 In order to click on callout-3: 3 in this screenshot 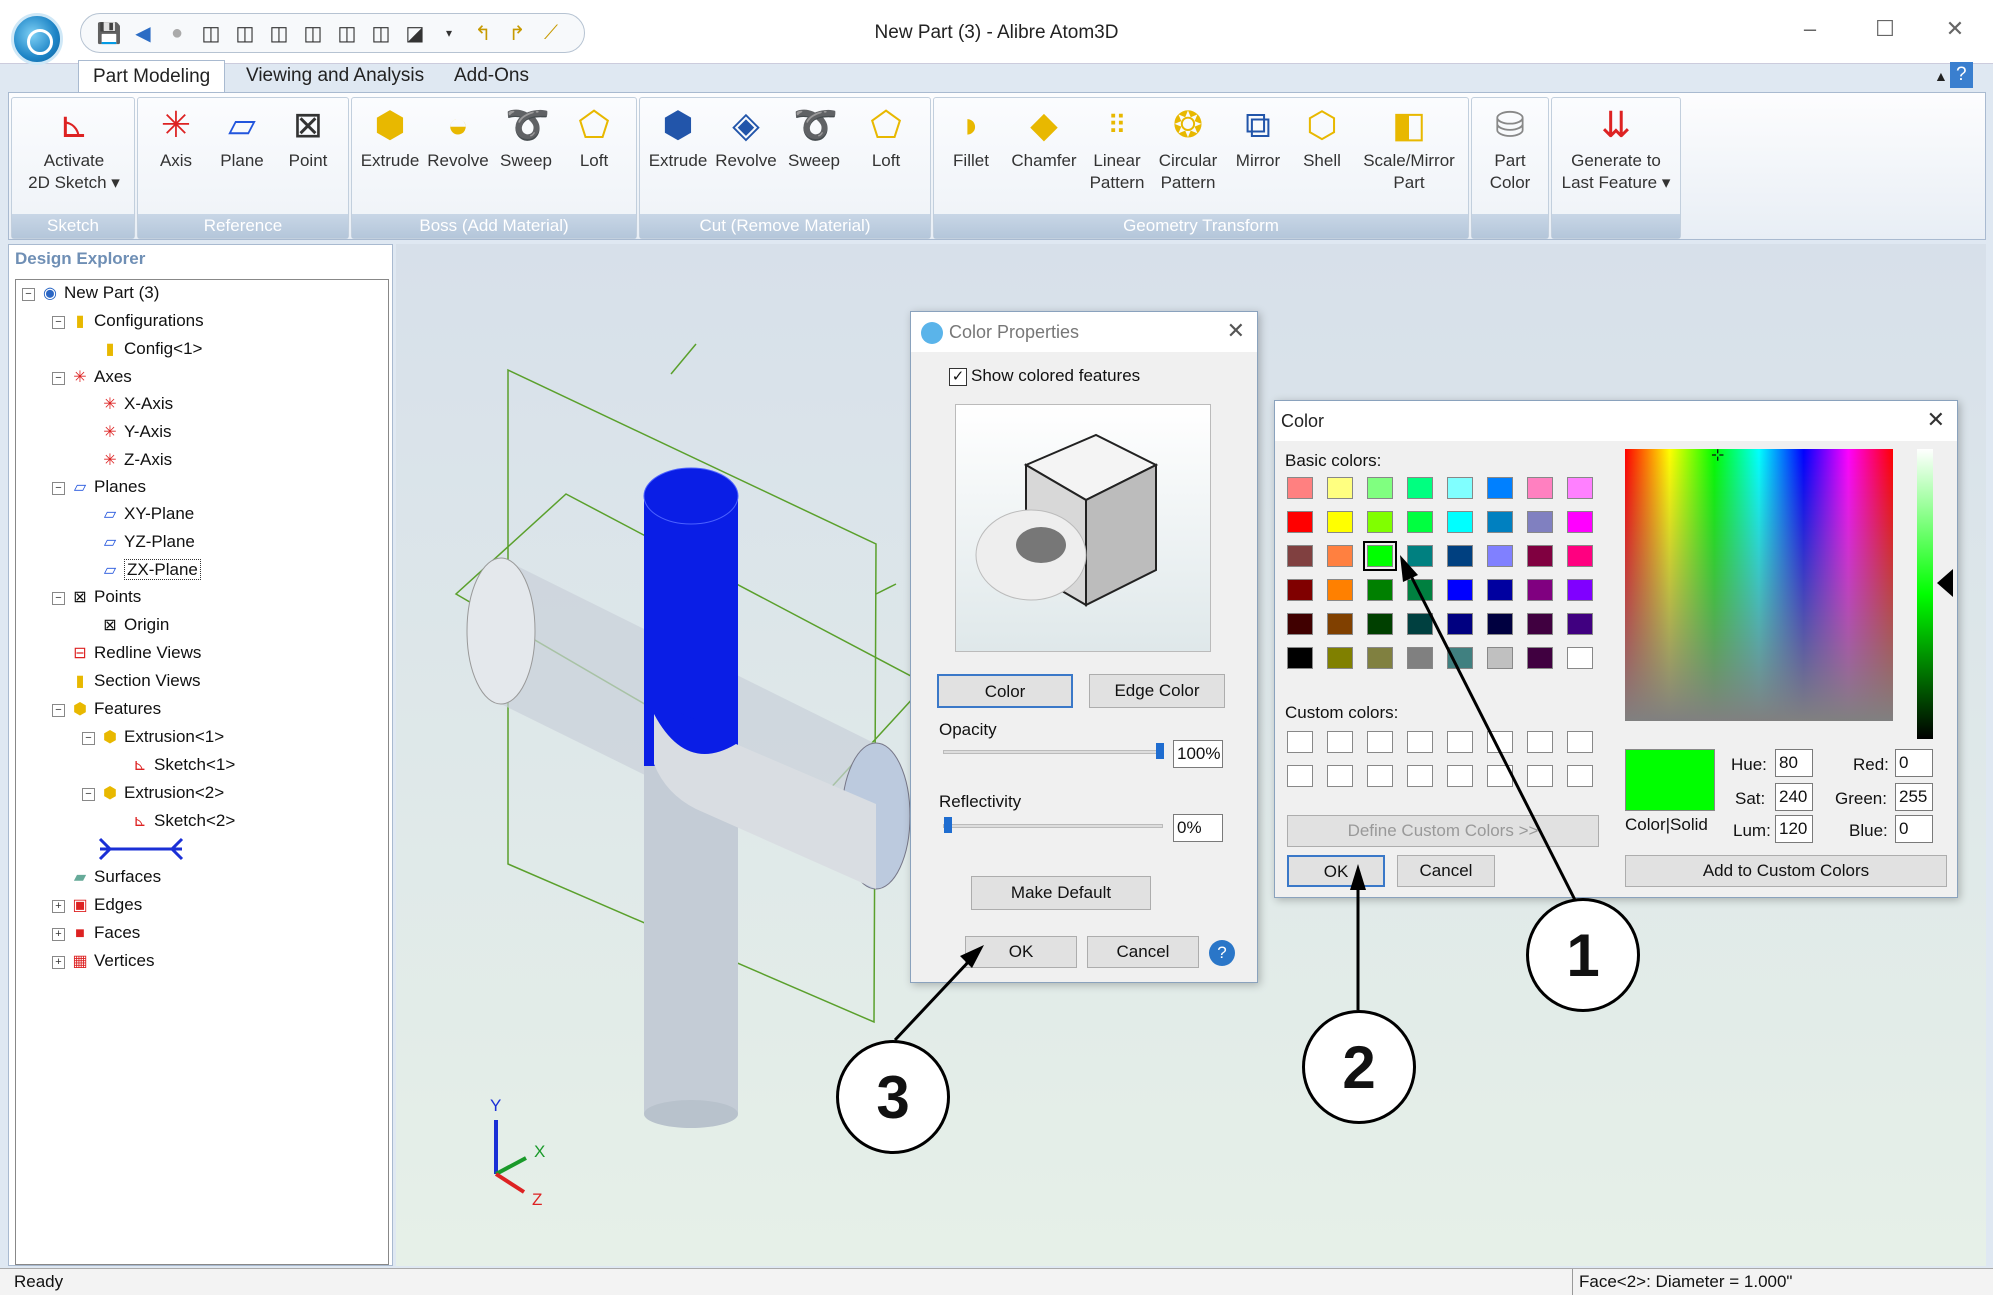, I will do `click(893, 1097)`.